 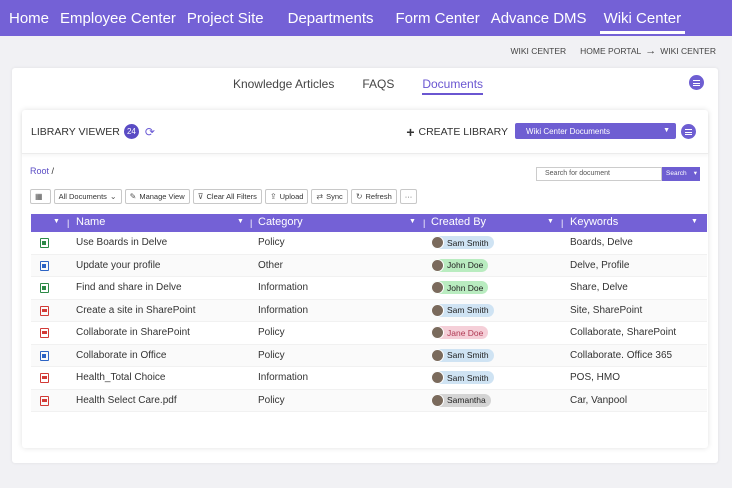 I want to click on document-search: Search for document Search ▾, so click(x=618, y=174).